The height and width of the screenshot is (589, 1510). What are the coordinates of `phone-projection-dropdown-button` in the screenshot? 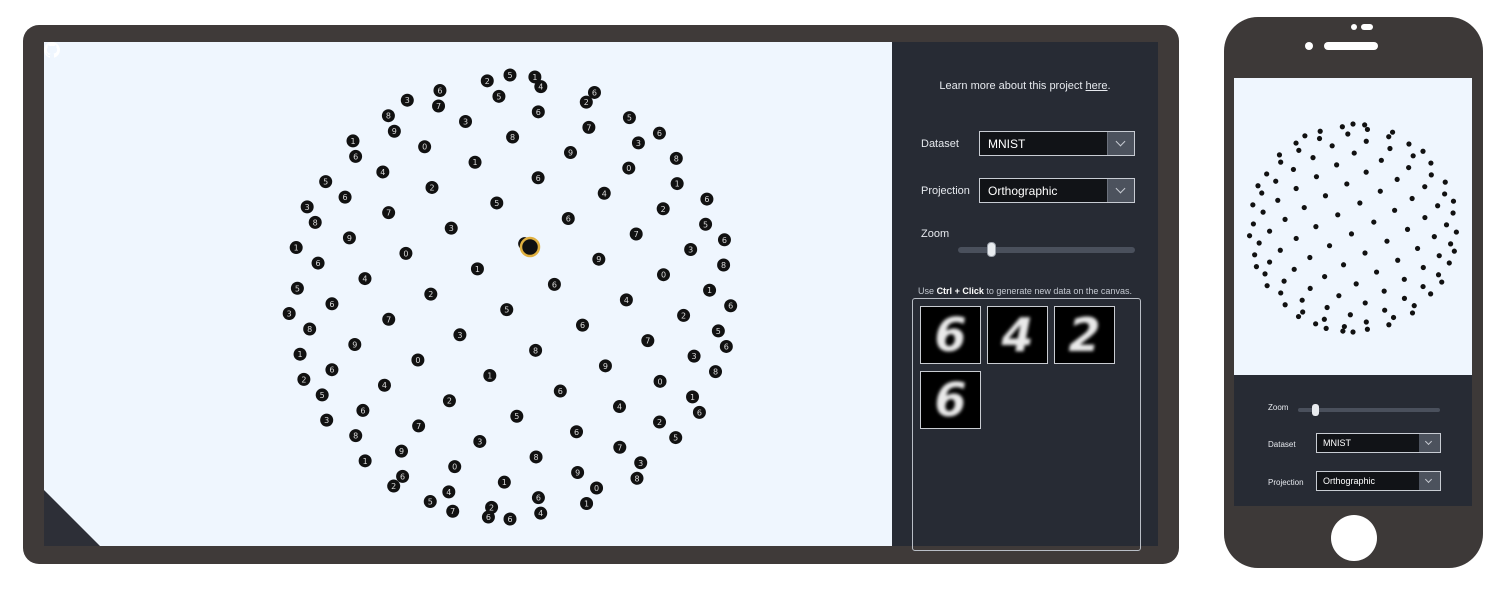 It's located at (1429, 481).